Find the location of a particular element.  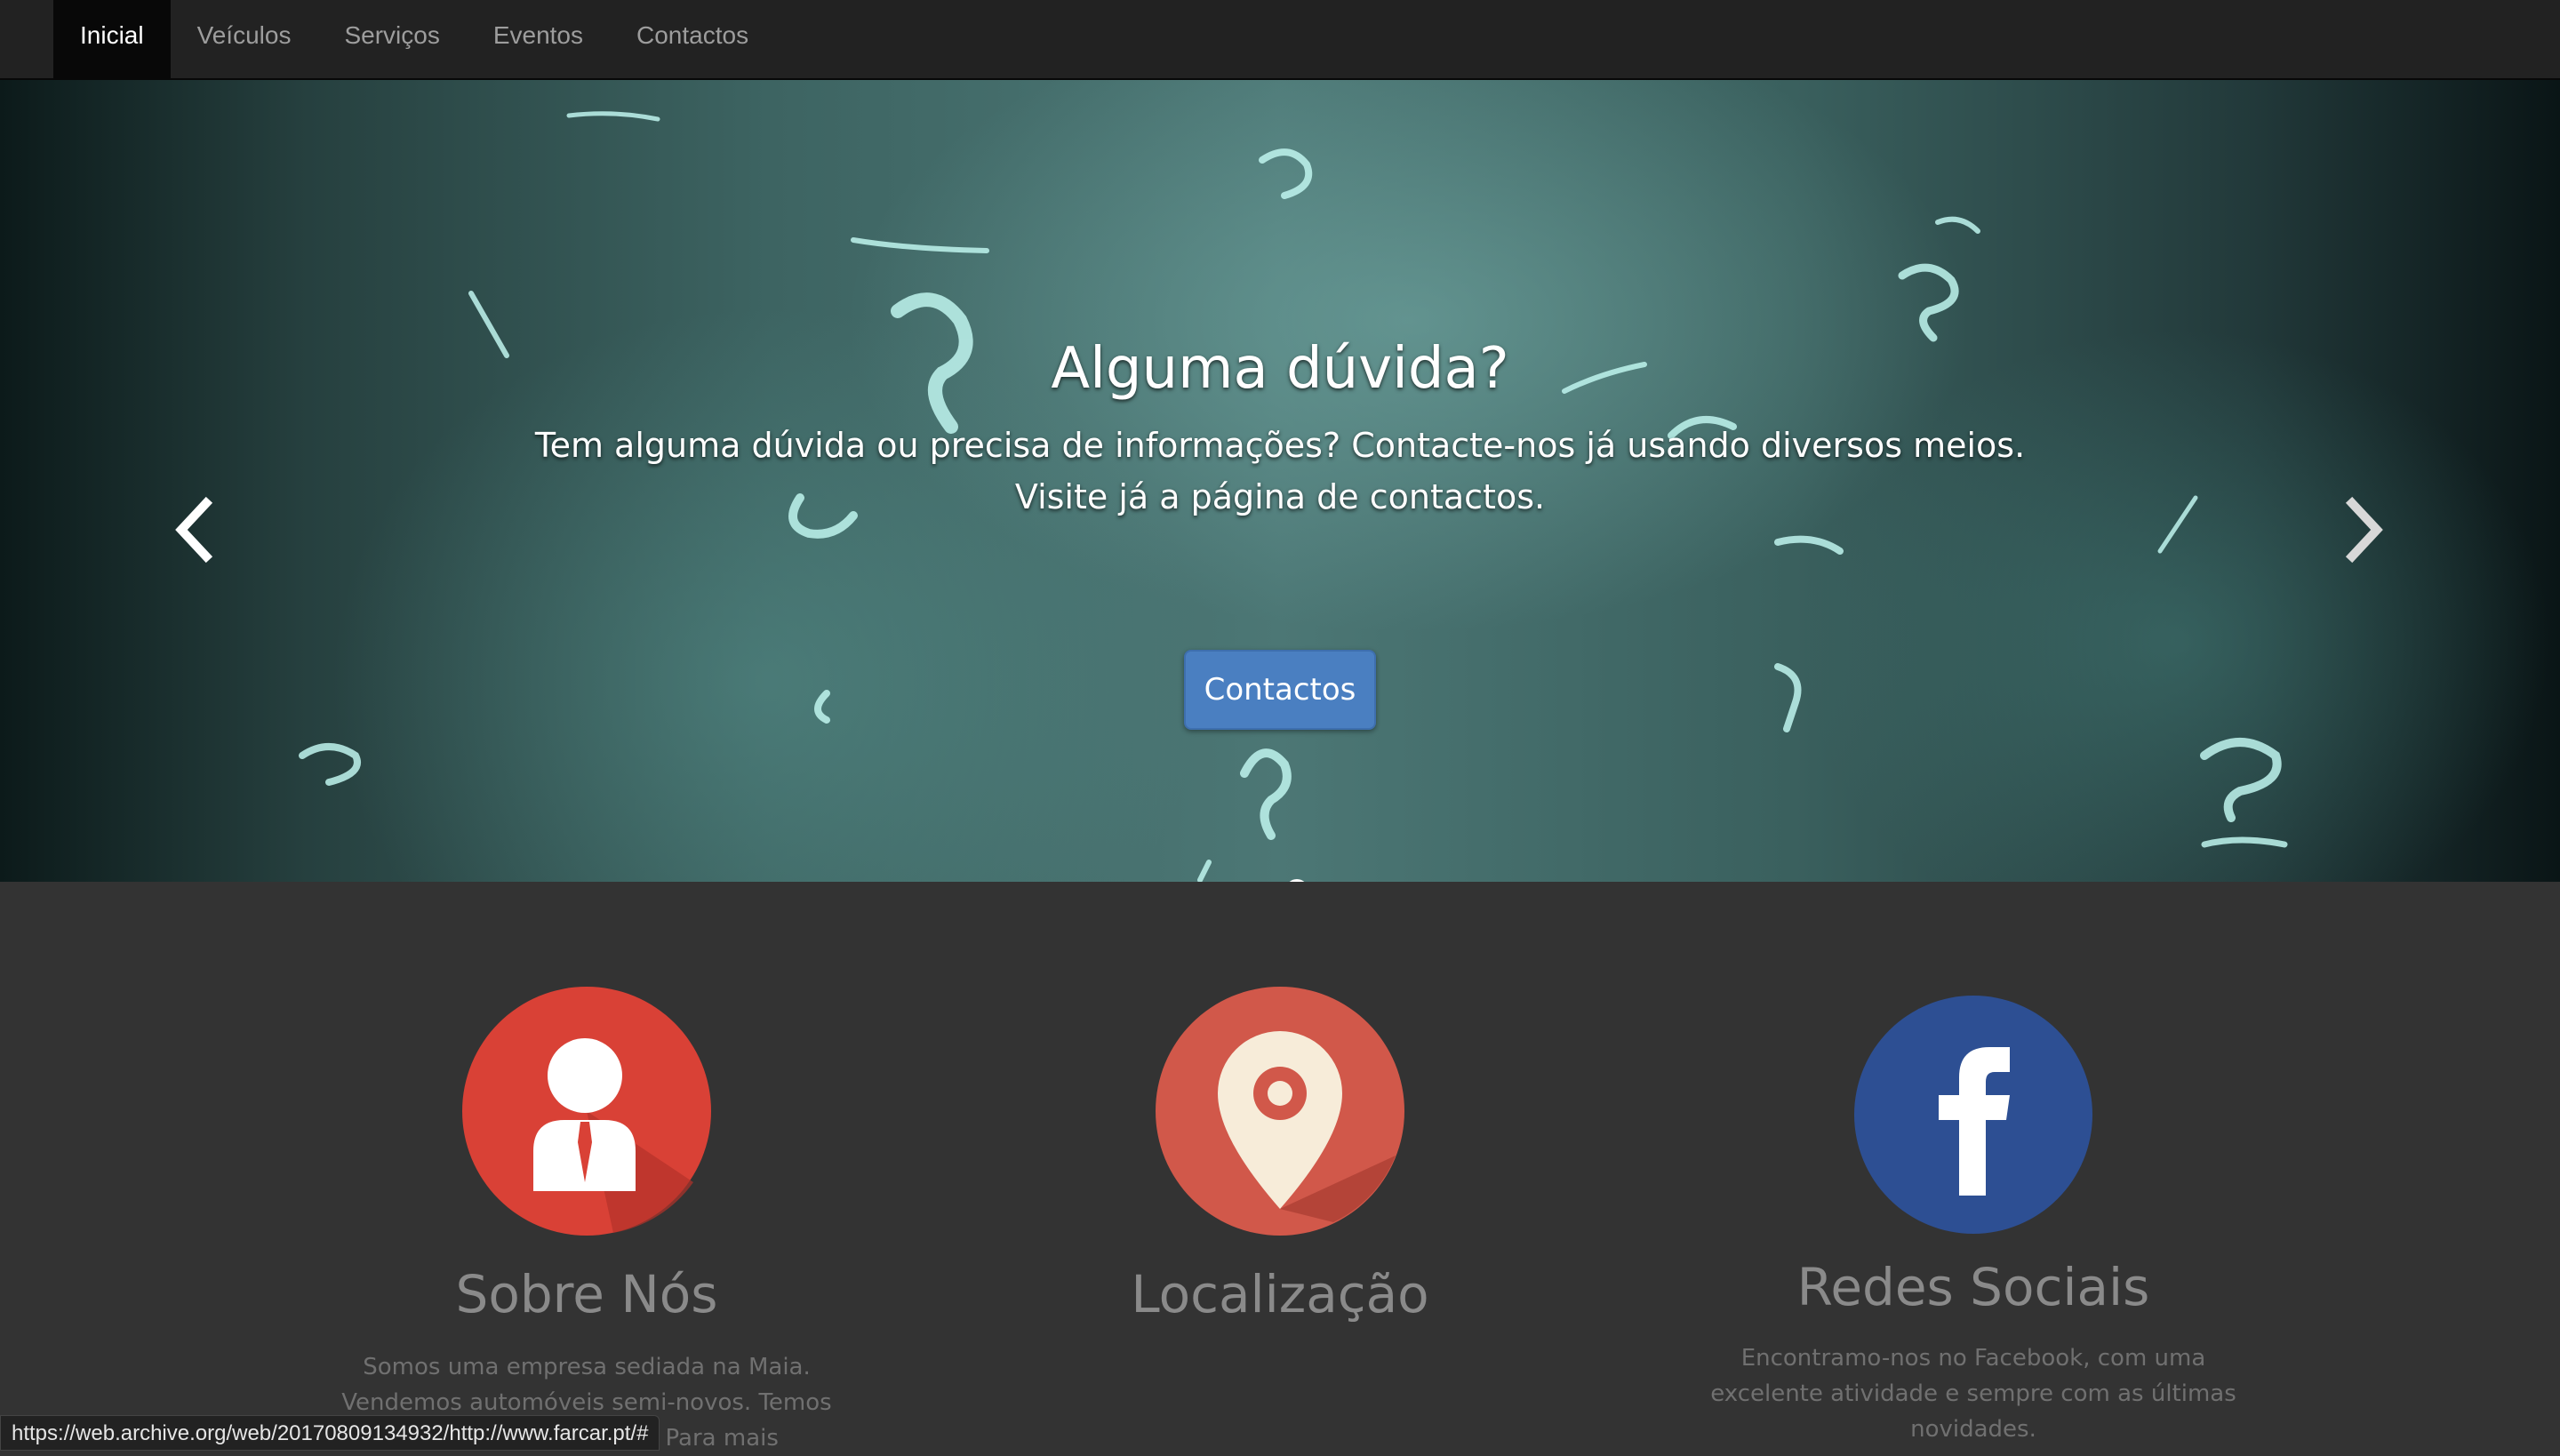

feature-title-social: Redes Sociais is located at coordinates (1973, 1287).